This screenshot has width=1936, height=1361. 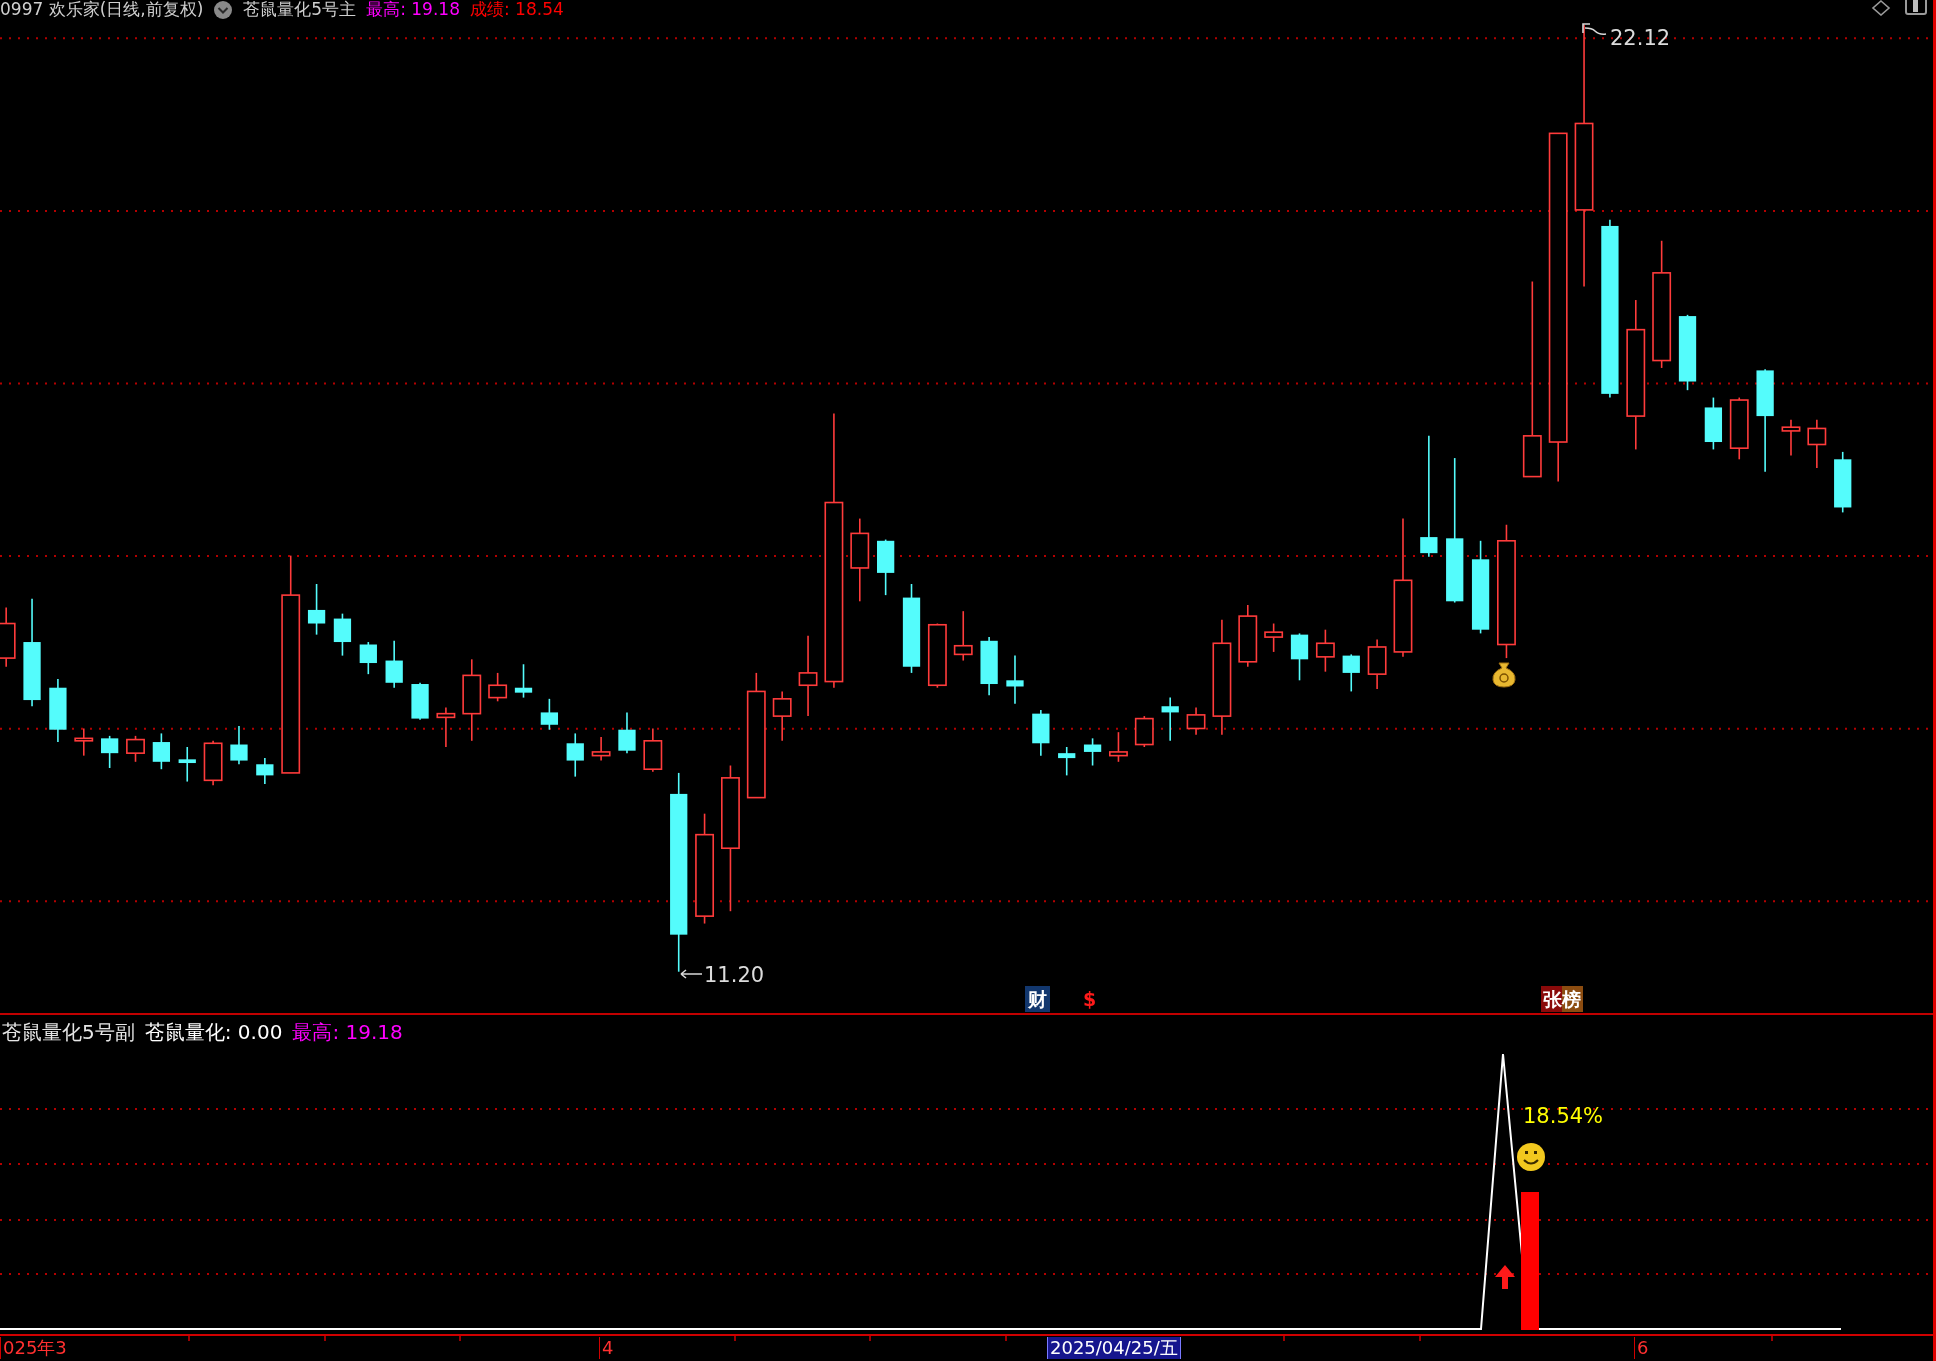 I want to click on finance-marker: 财, so click(x=1037, y=999).